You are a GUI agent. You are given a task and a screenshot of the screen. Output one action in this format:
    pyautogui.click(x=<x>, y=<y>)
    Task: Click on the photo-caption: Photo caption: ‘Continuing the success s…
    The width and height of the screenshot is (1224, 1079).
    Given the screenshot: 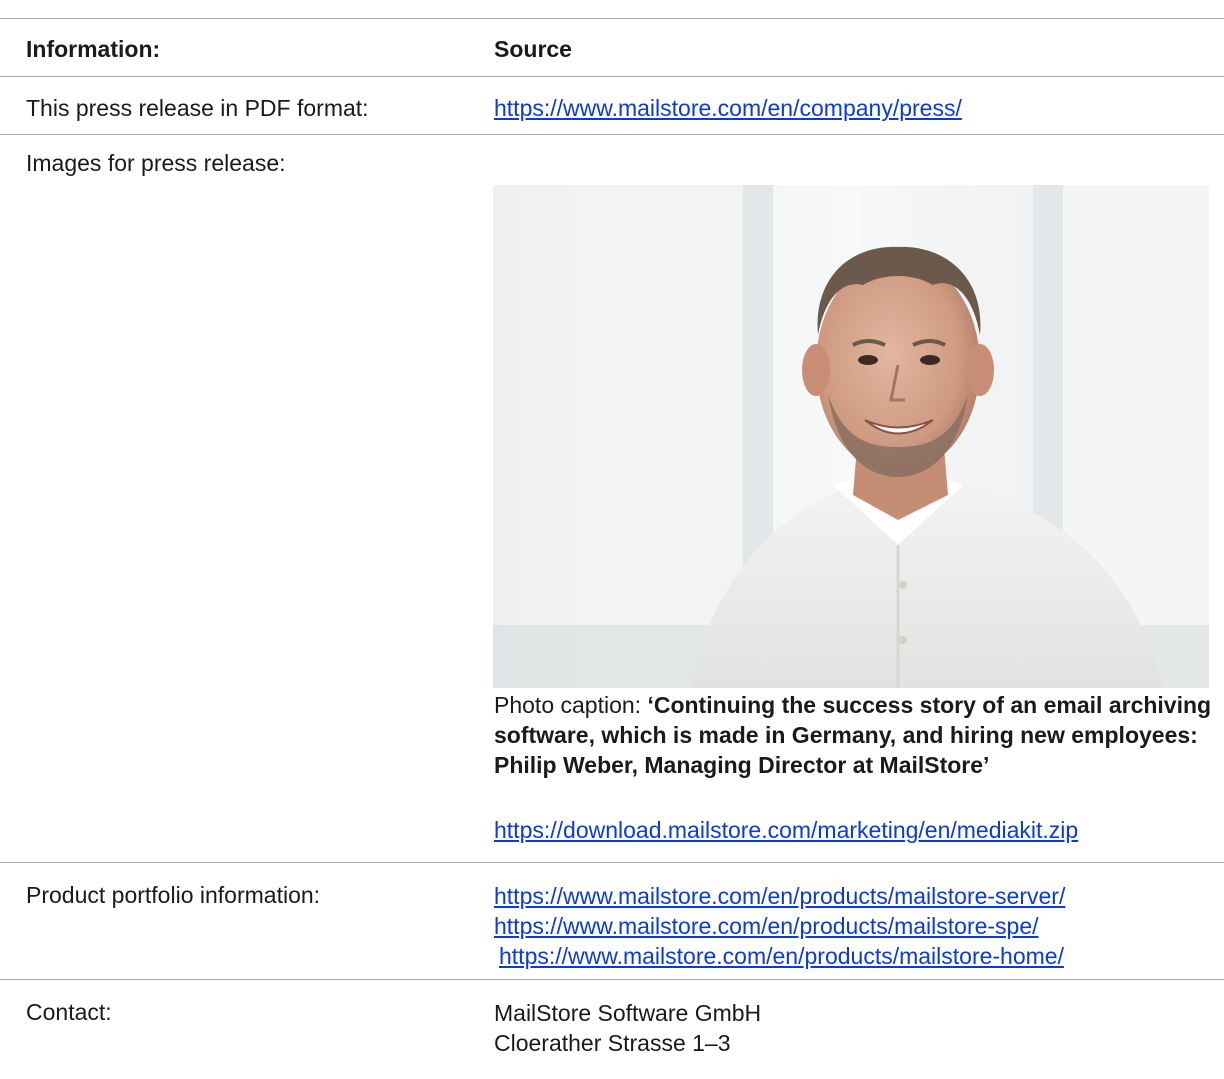 What is the action you would take?
    pyautogui.click(x=854, y=735)
    